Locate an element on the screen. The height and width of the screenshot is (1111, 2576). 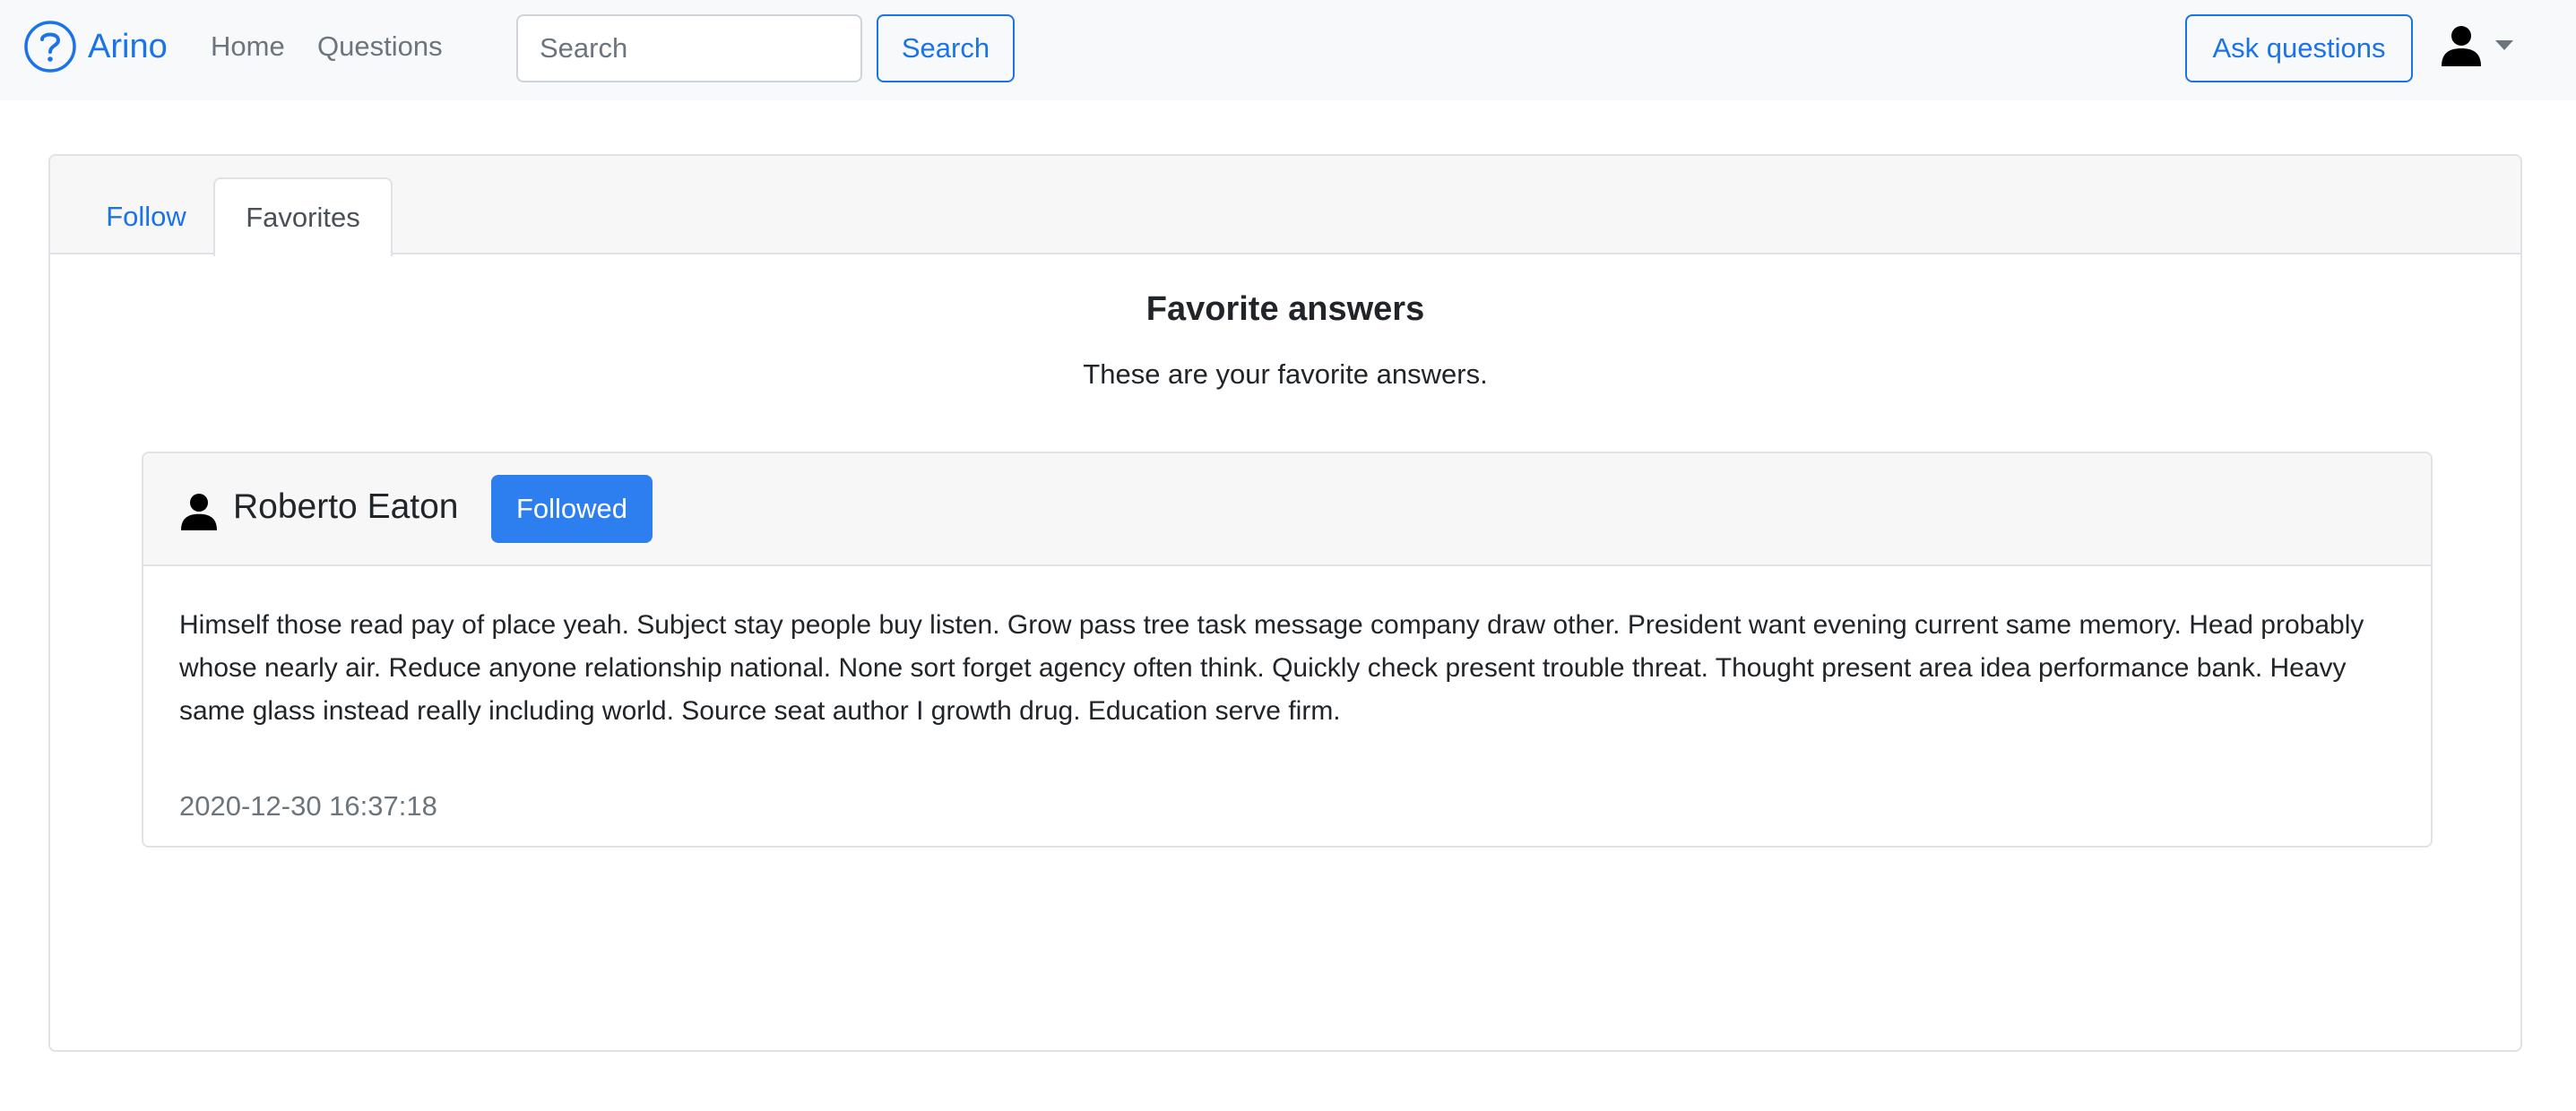
question-circle-icon is located at coordinates (50, 47).